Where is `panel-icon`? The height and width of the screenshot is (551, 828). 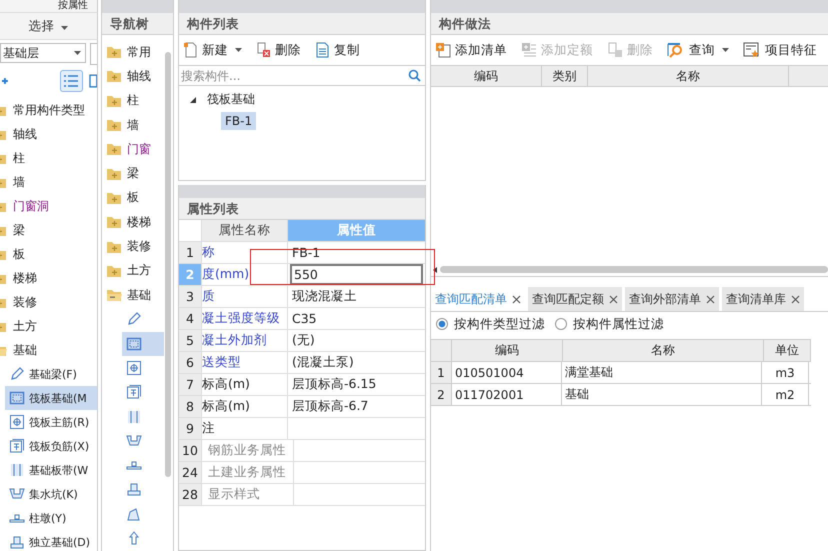
panel-icon is located at coordinates (93, 81).